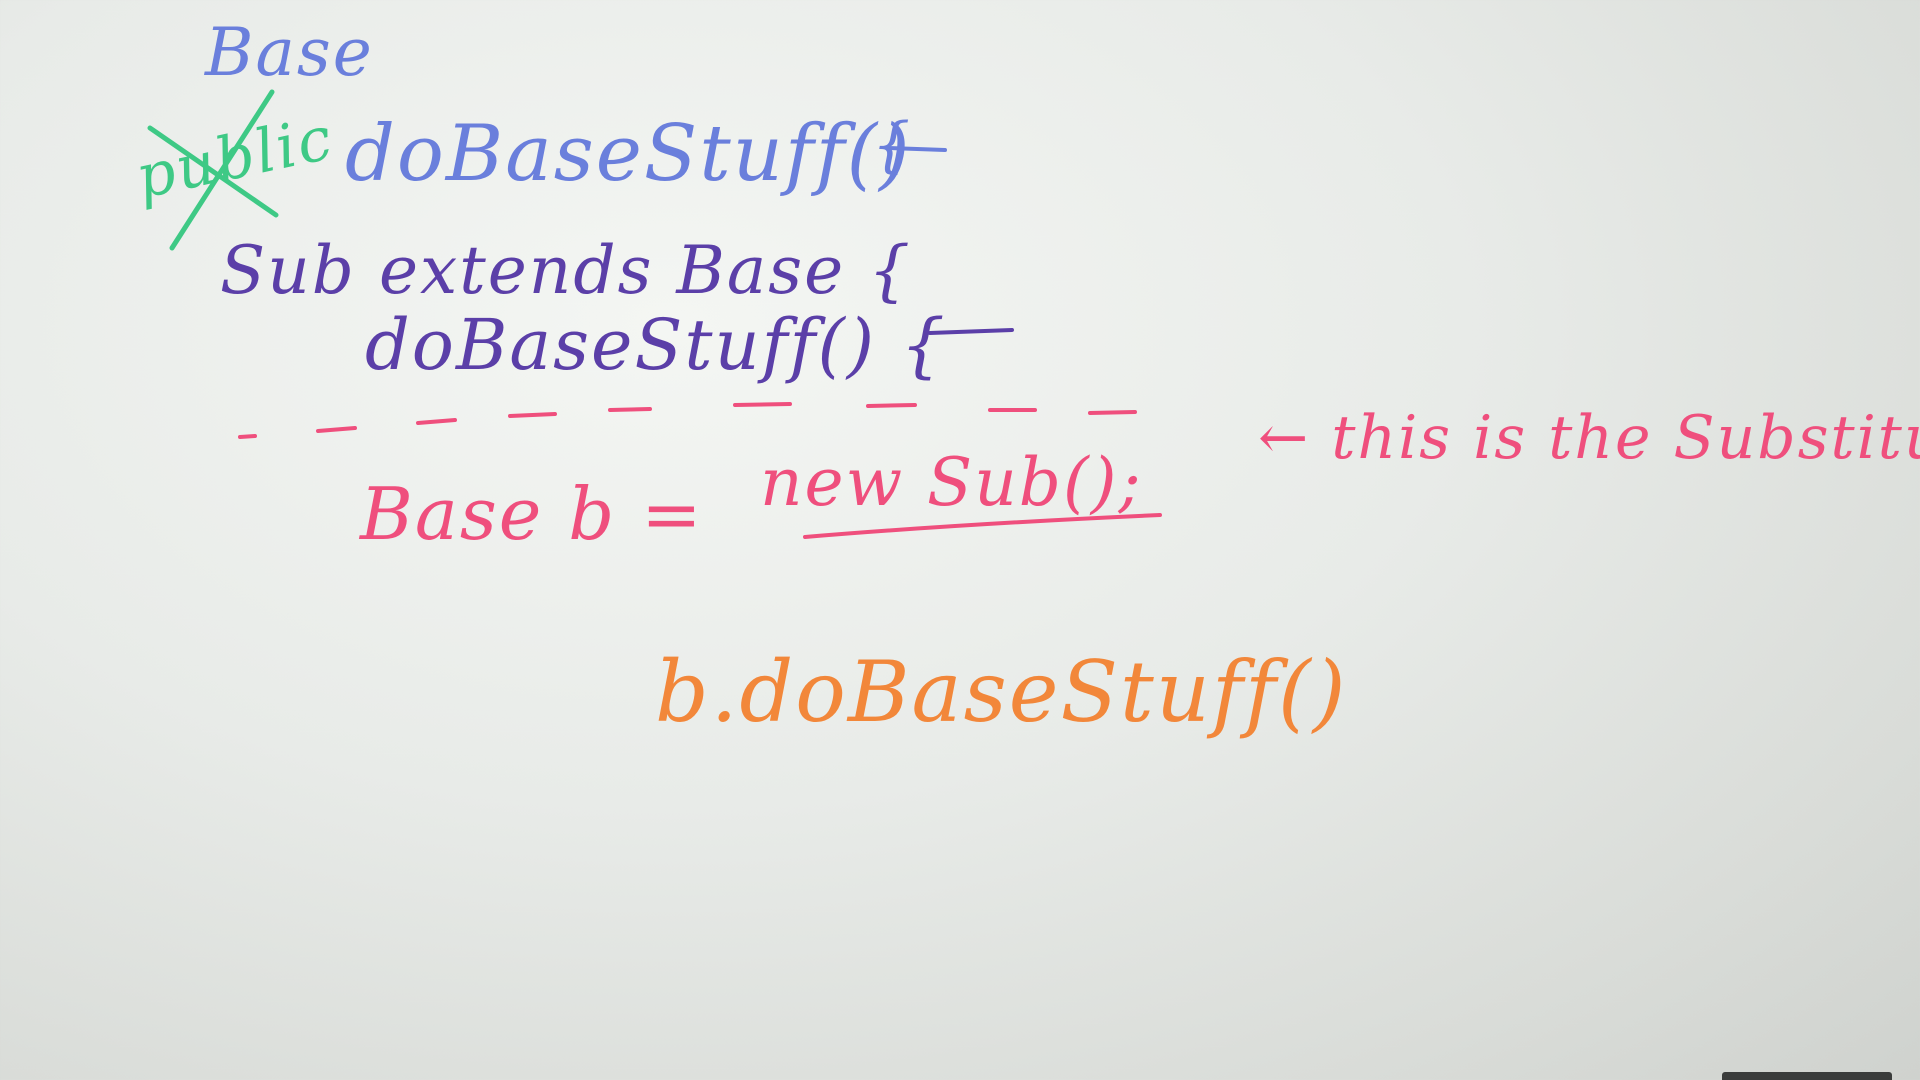  What do you see at coordinates (289, 52) in the screenshot?
I see `base-class-heading: Base` at bounding box center [289, 52].